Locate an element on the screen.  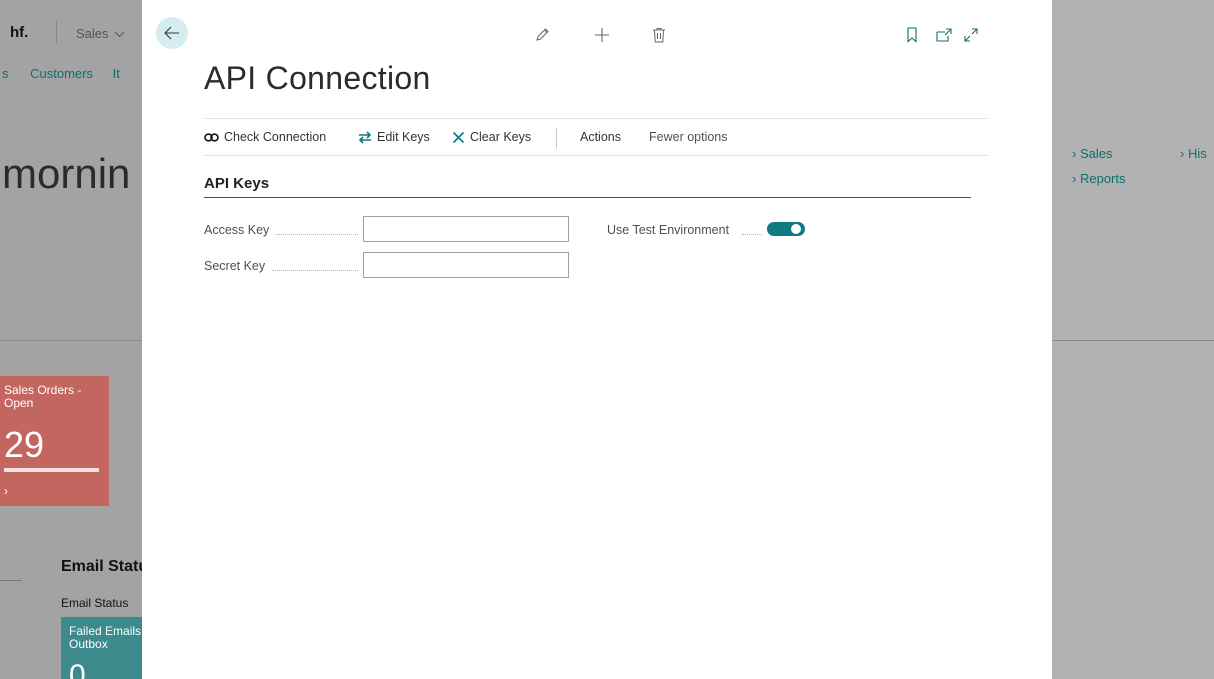
tile-label: Sales Orders - Open is located at coordinates (43, 396).